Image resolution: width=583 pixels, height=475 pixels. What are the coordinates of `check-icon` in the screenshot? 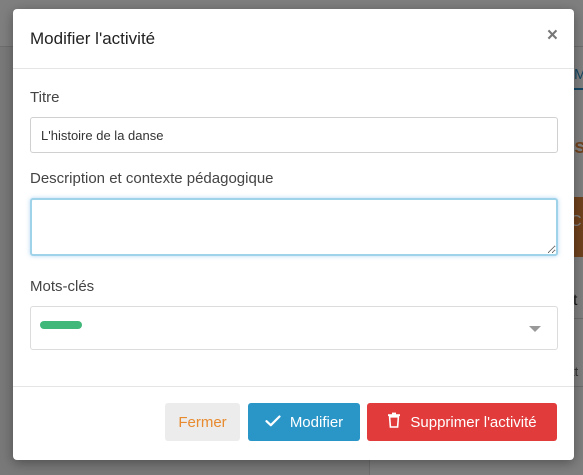 It's located at (273, 422).